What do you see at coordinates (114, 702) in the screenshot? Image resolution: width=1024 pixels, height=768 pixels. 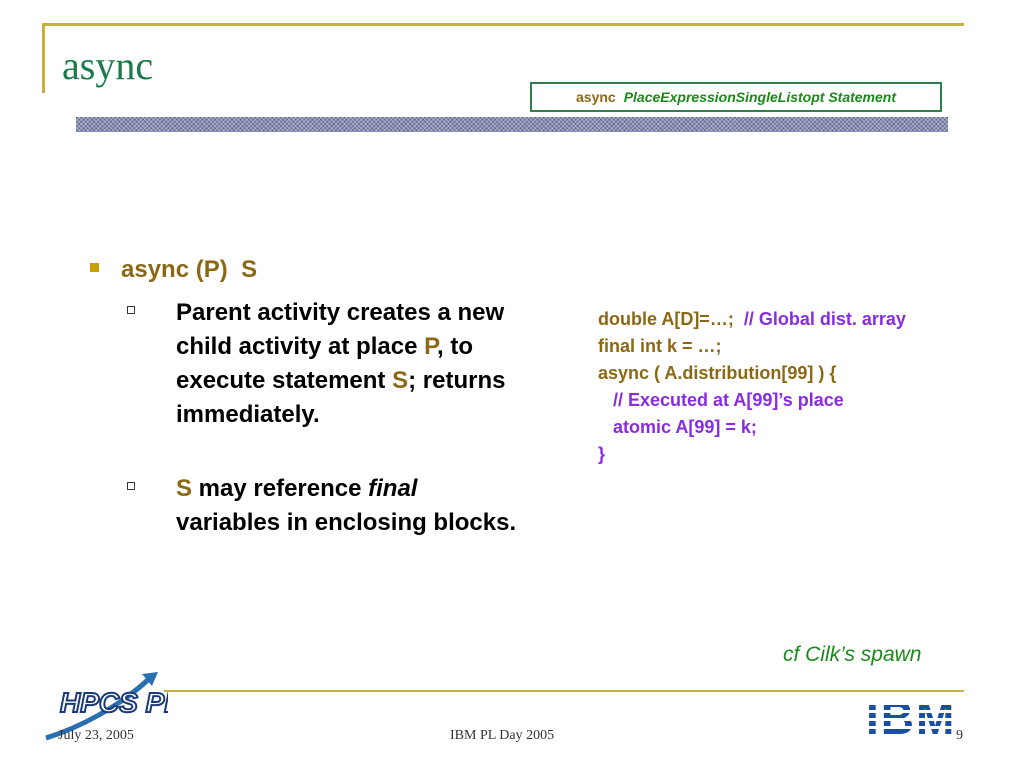 I see `hpcs-logo-text: HPCS PERCS` at bounding box center [114, 702].